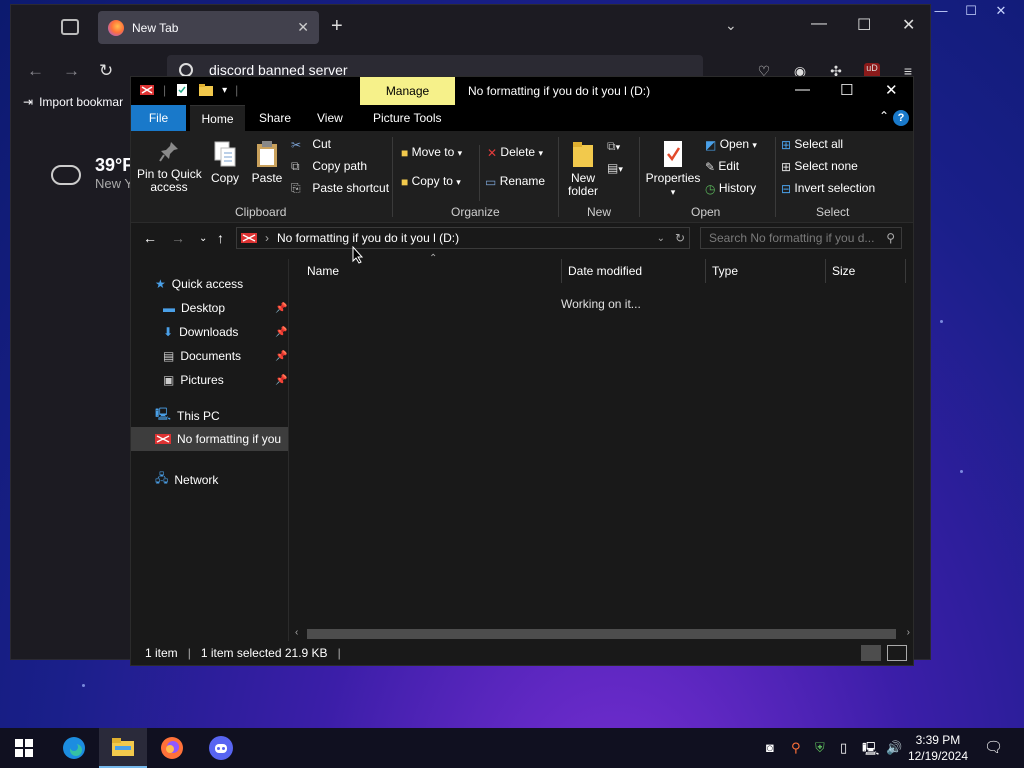 This screenshot has height=768, width=1024. I want to click on system-clock: 3:39 PM 12/19/2024, so click(938, 748).